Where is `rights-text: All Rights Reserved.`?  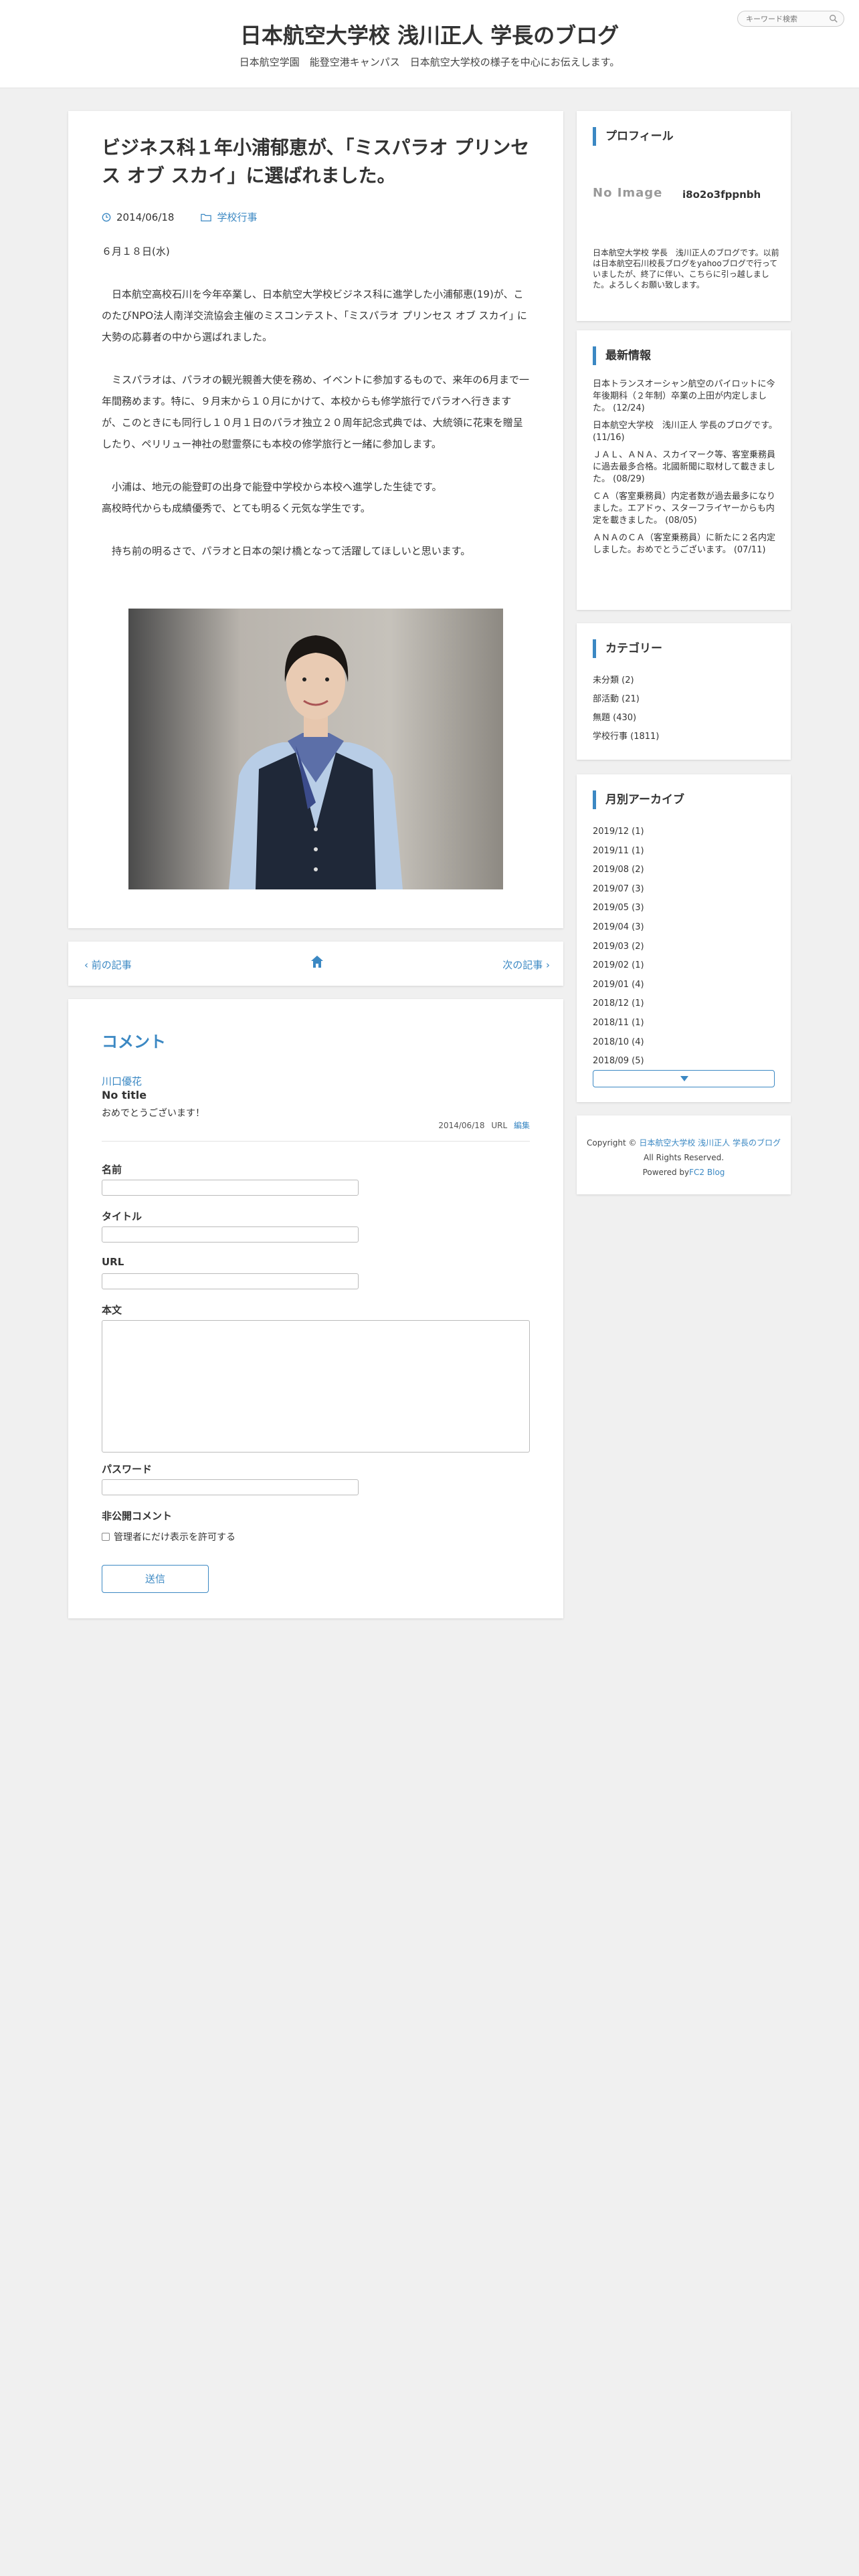
rights-text: All Rights Reserved. is located at coordinates (684, 1158).